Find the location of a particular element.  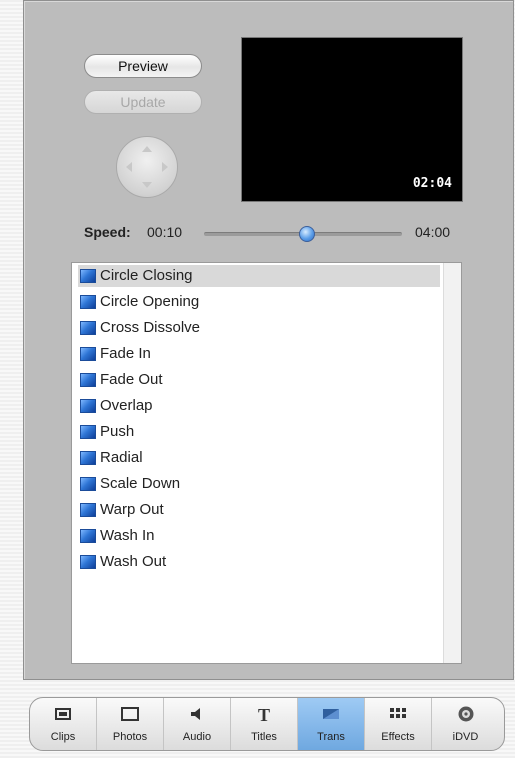

speed-min: 00:10 is located at coordinates (165, 232).